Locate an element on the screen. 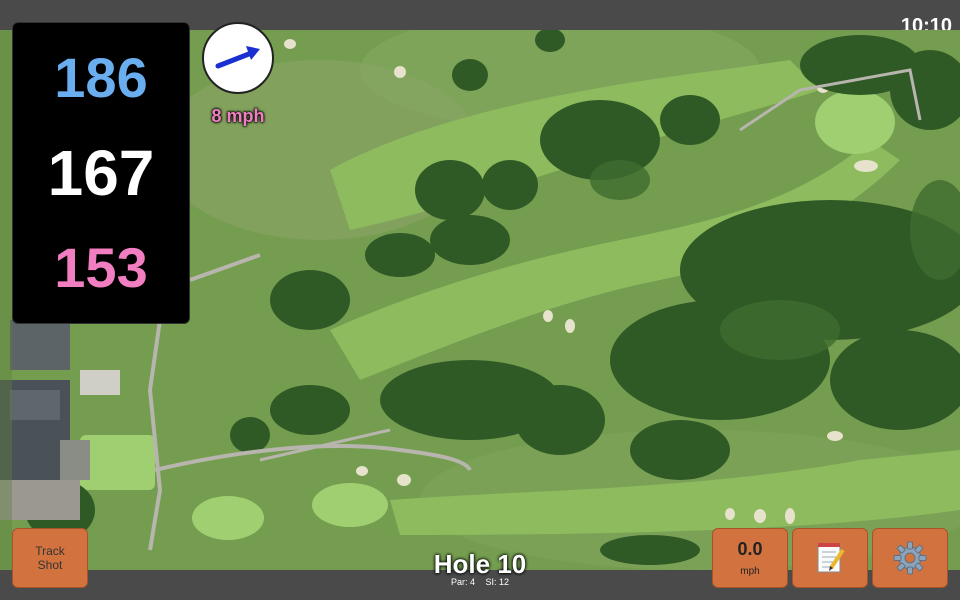 The height and width of the screenshot is (600, 960). arrow-right-up-icon is located at coordinates (237, 57).